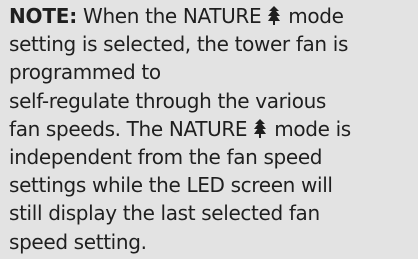 The height and width of the screenshot is (259, 418). I want to click on note-line-8: still display the last selected fan, so click(164, 213).